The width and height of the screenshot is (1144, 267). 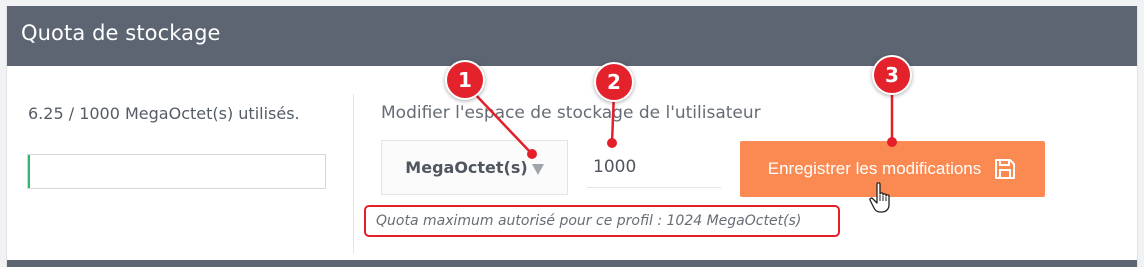 I want to click on column-divider, so click(x=353, y=174).